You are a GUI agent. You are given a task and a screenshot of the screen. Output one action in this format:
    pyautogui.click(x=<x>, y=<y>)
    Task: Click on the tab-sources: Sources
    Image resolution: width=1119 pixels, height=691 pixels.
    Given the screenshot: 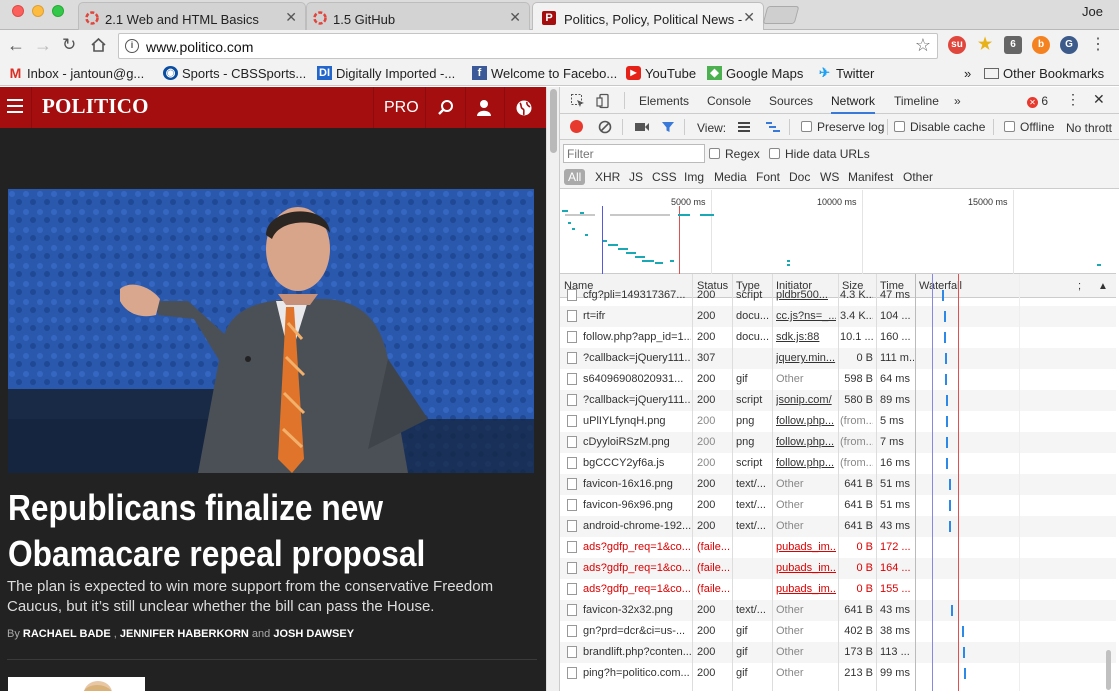 What is the action you would take?
    pyautogui.click(x=791, y=101)
    